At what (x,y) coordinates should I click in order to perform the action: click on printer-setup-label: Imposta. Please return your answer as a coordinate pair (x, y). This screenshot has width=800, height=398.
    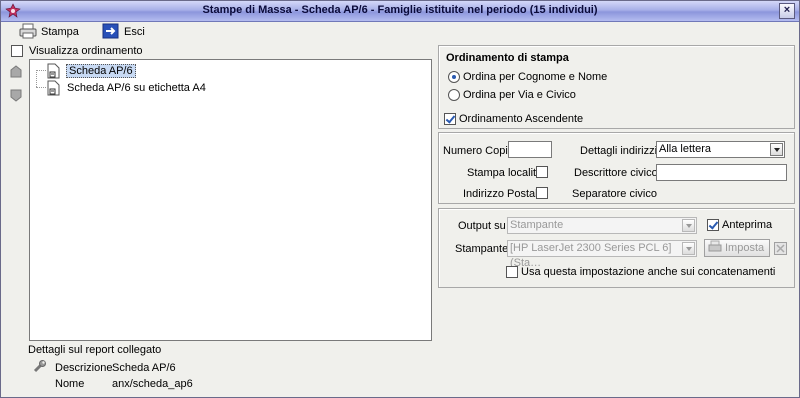
    Looking at the image, I should click on (745, 248).